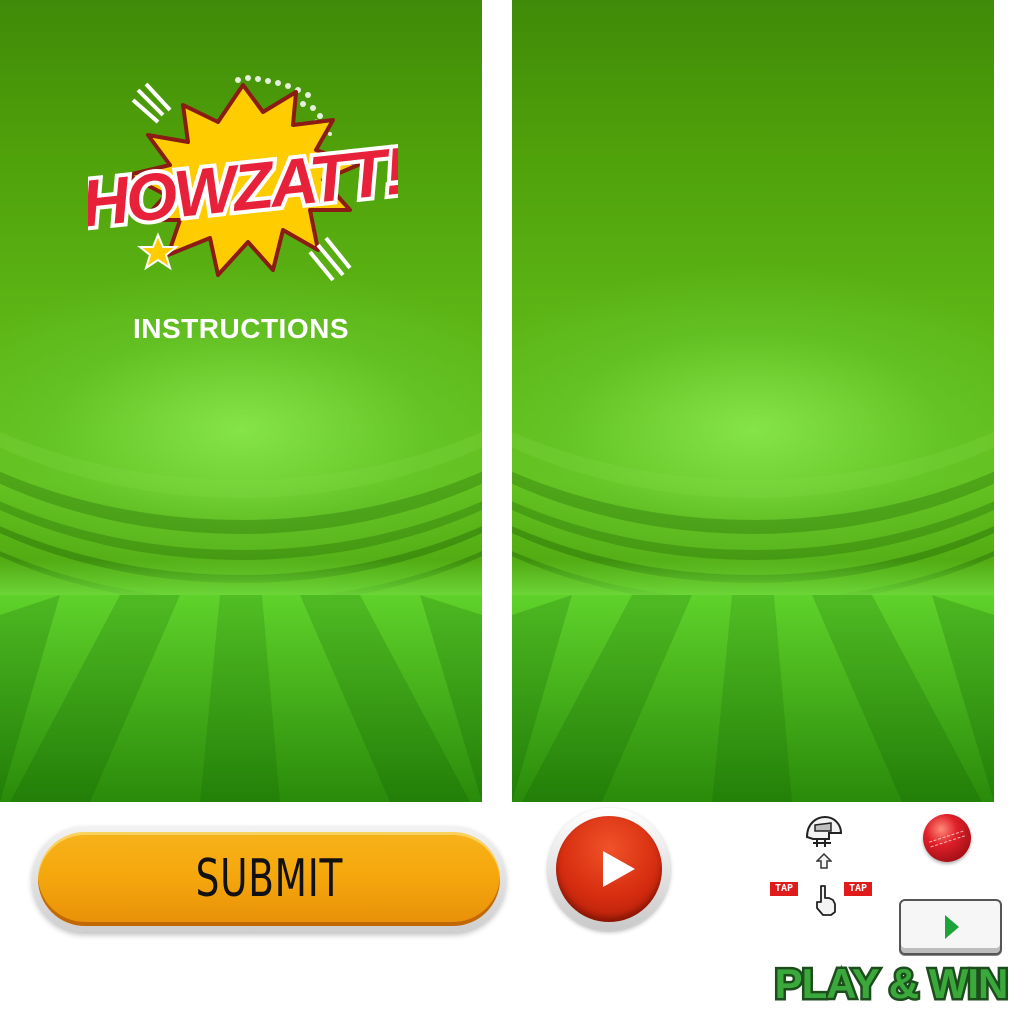 This screenshot has height=1024, width=1024. Describe the element at coordinates (826, 900) in the screenshot. I see `tap-hand-icon` at that location.